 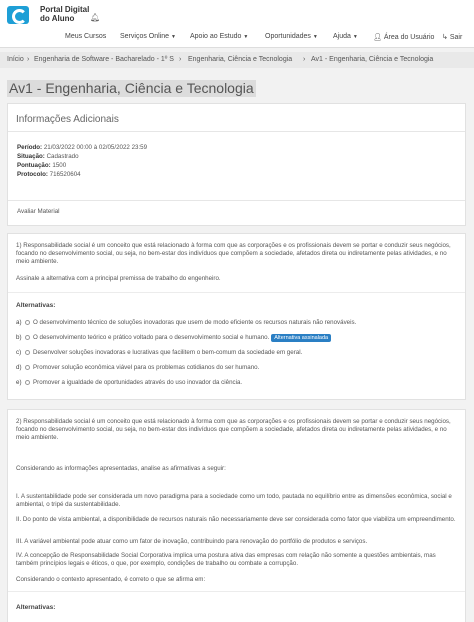 What do you see at coordinates (18, 15) in the screenshot?
I see `portal-logo-icon` at bounding box center [18, 15].